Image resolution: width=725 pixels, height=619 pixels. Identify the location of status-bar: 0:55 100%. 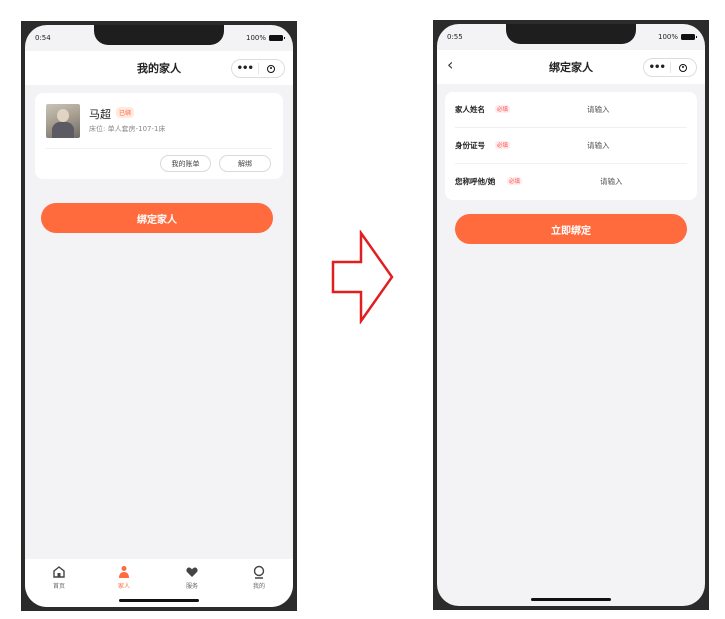
(572, 39).